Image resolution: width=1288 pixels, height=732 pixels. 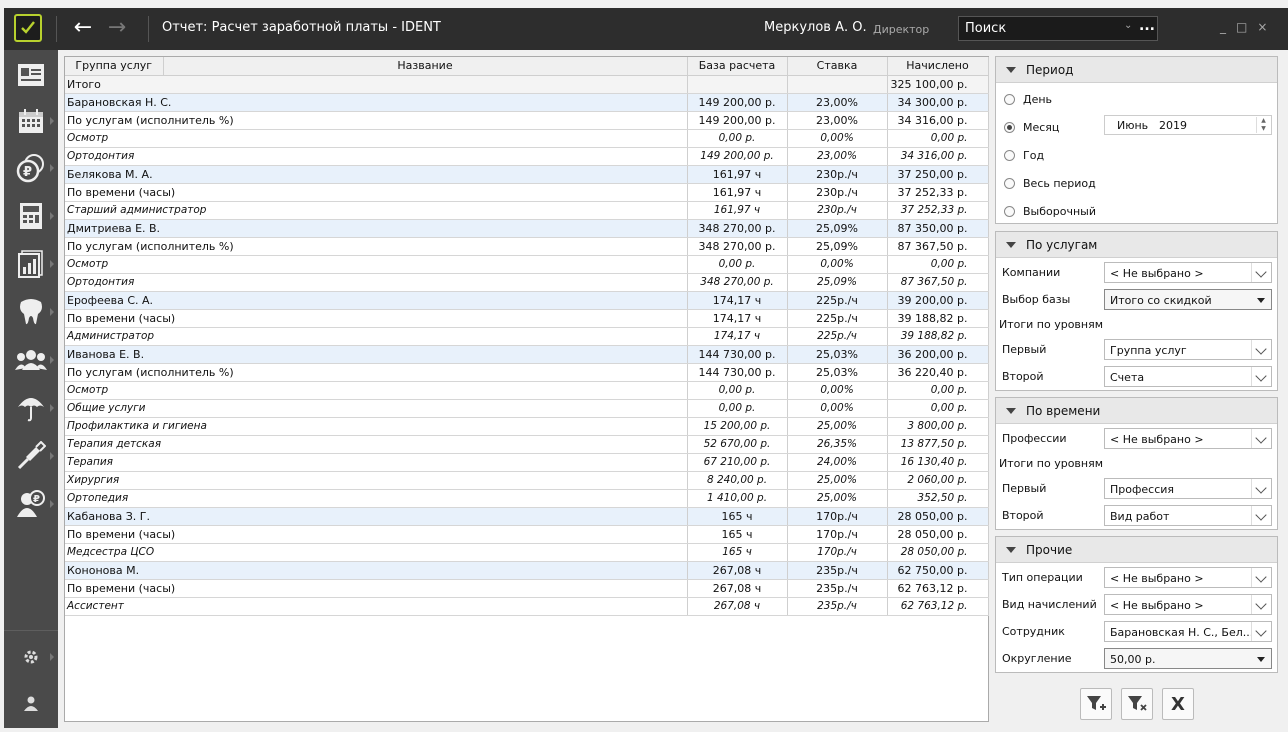 What do you see at coordinates (1128, 25) in the screenshot?
I see `chevron-down-icon: ⌄` at bounding box center [1128, 25].